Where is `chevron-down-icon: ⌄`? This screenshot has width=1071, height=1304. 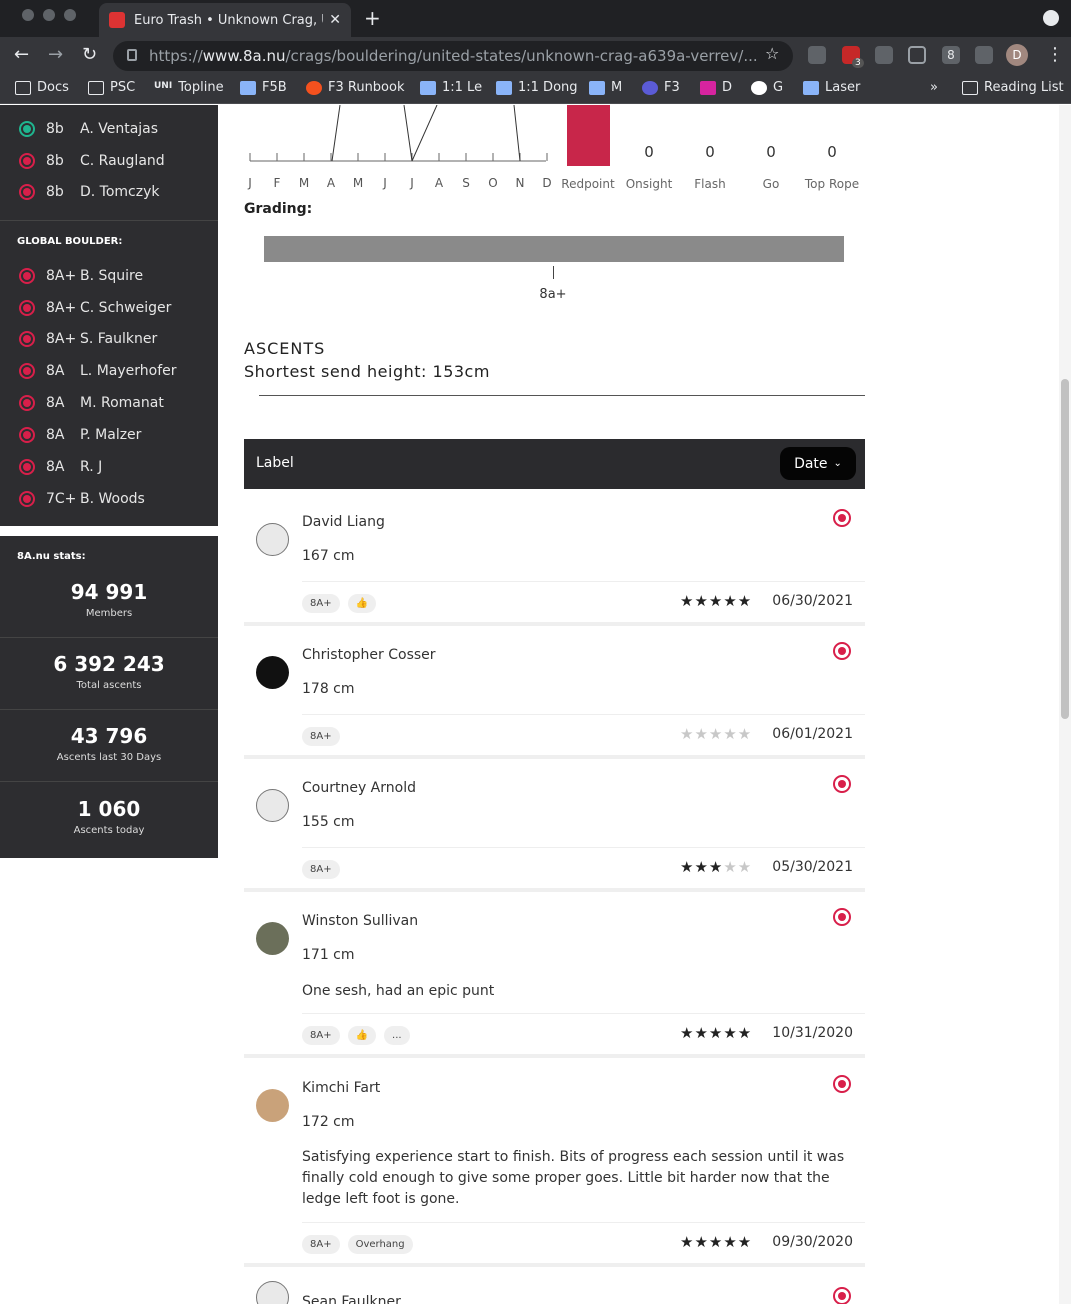
chevron-down-icon: ⌄ is located at coordinates (837, 463).